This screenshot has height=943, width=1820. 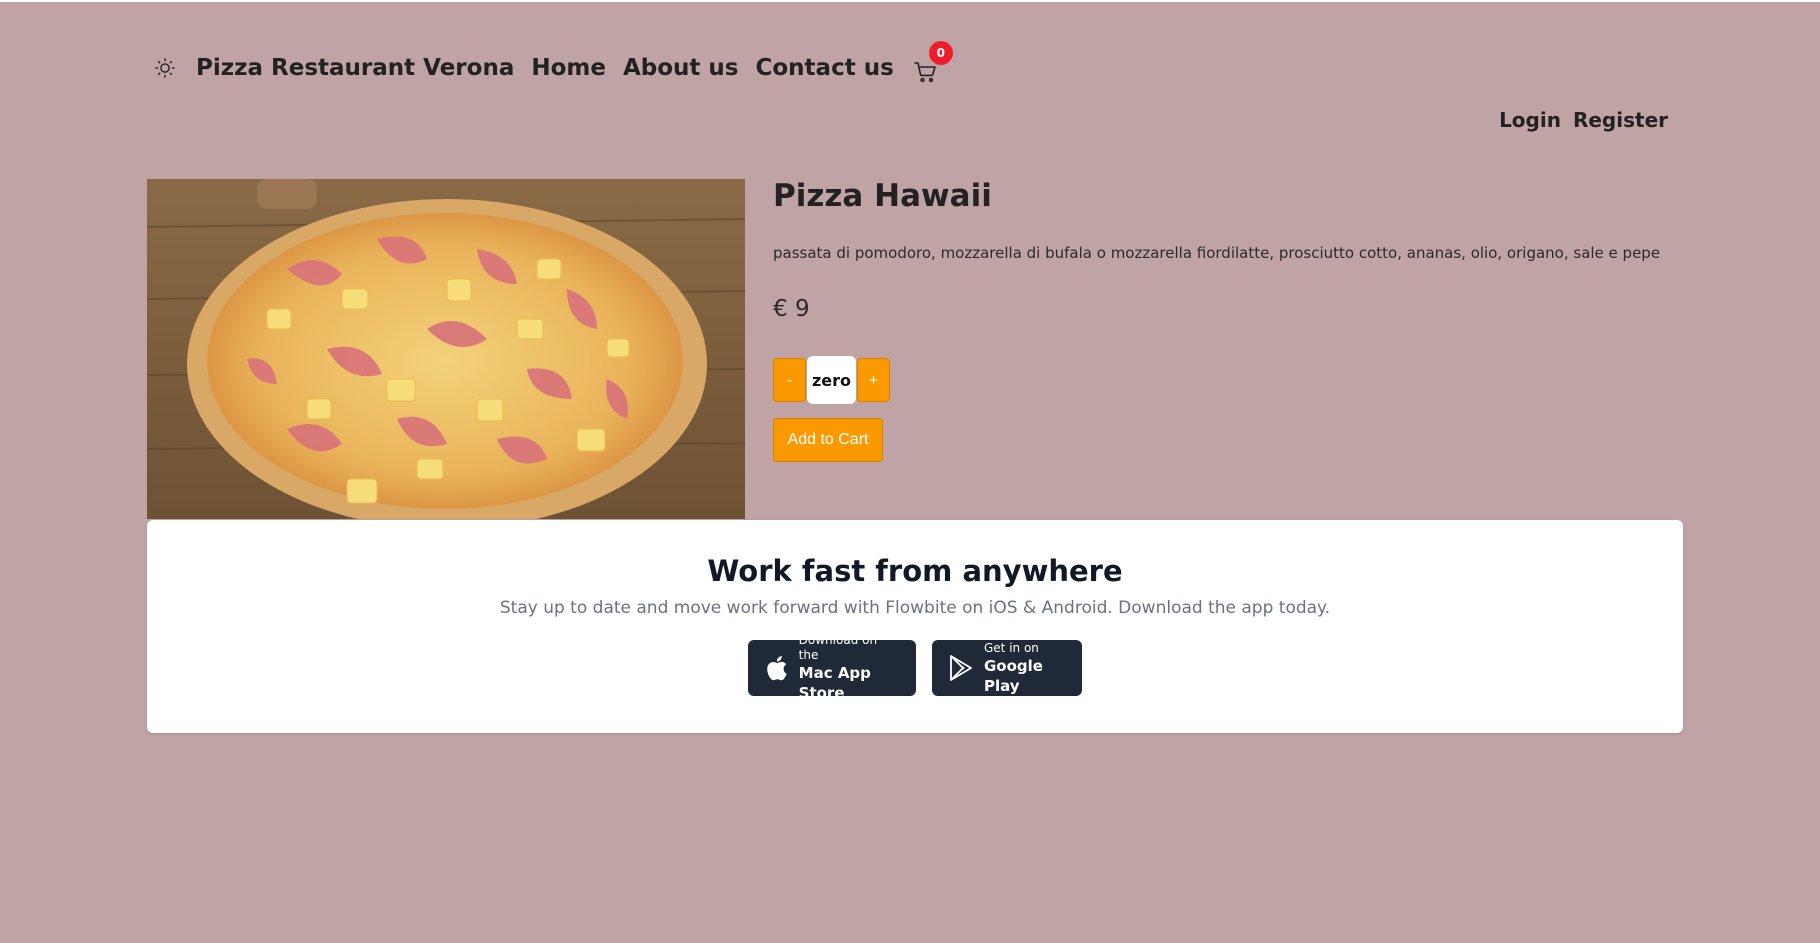 I want to click on google-big-text: Google Play, so click(x=1013, y=675).